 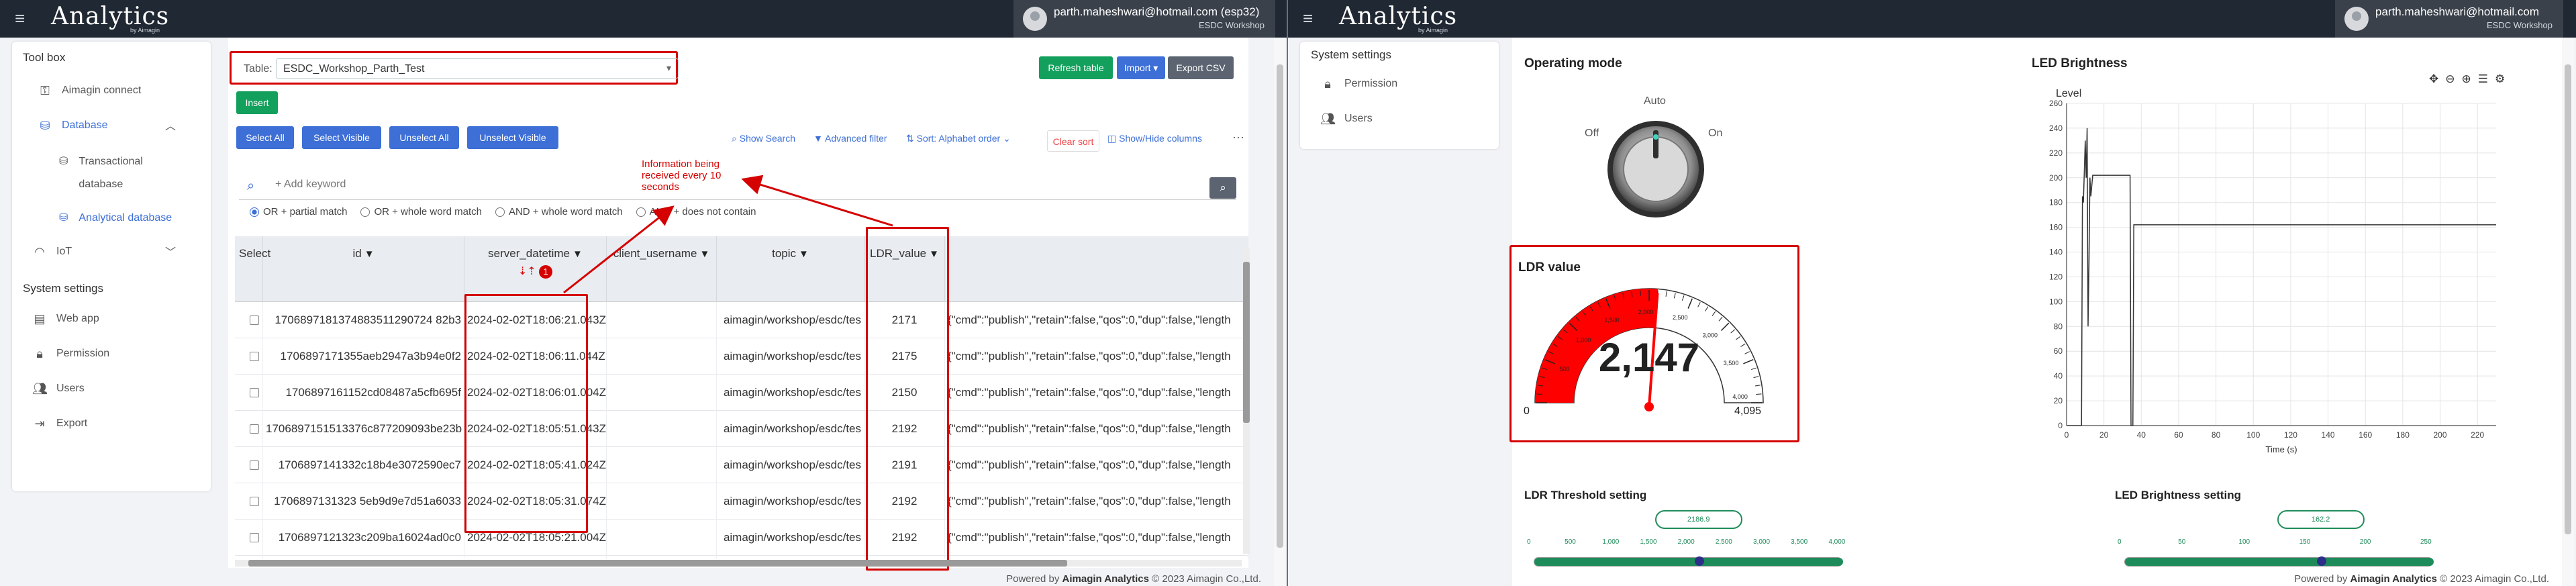 I want to click on x-tick-label: 200, so click(x=2440, y=435).